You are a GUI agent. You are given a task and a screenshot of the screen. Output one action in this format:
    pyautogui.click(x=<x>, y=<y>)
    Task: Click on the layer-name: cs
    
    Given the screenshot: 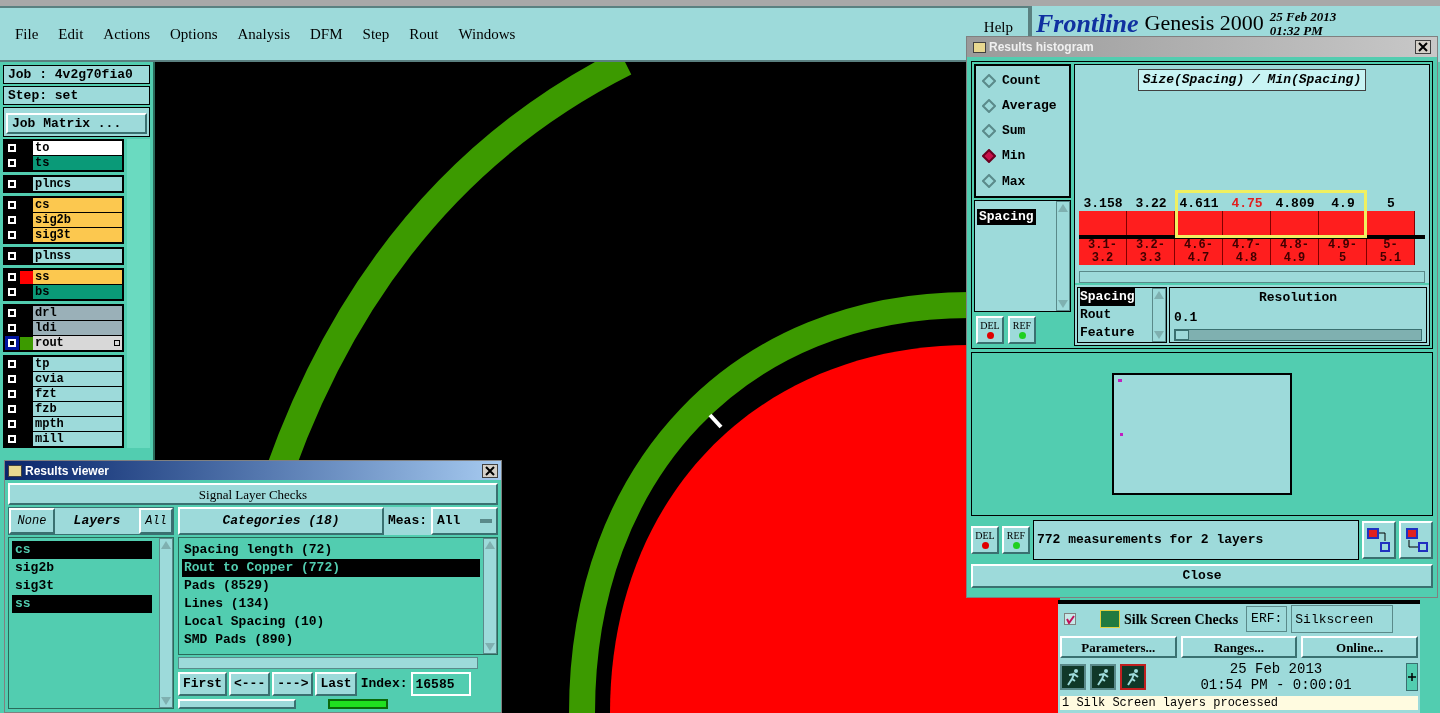 What is the action you would take?
    pyautogui.click(x=77, y=205)
    